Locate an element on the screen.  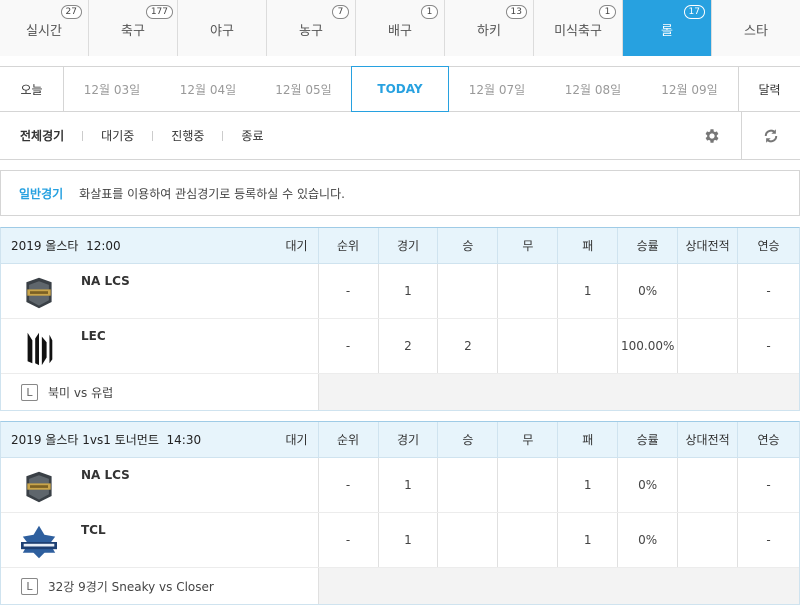
stat-losses is located at coordinates (588, 346).